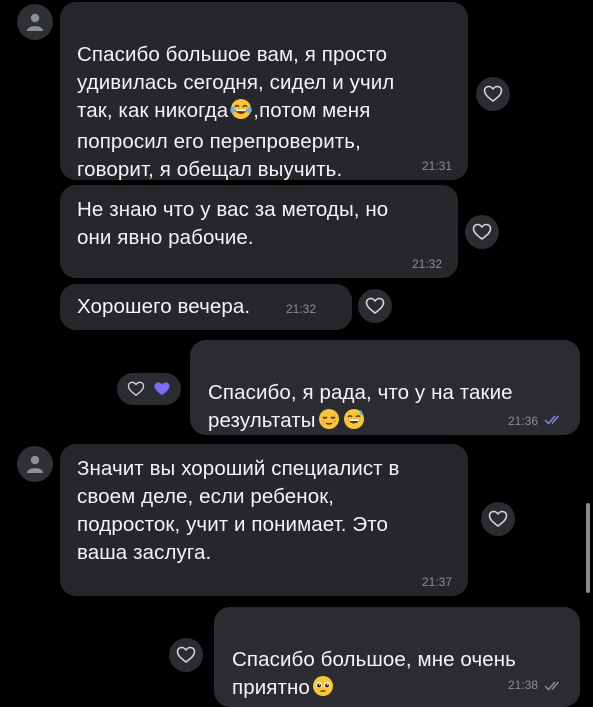 The width and height of the screenshot is (593, 707). What do you see at coordinates (588, 548) in the screenshot?
I see `scrollbar` at bounding box center [588, 548].